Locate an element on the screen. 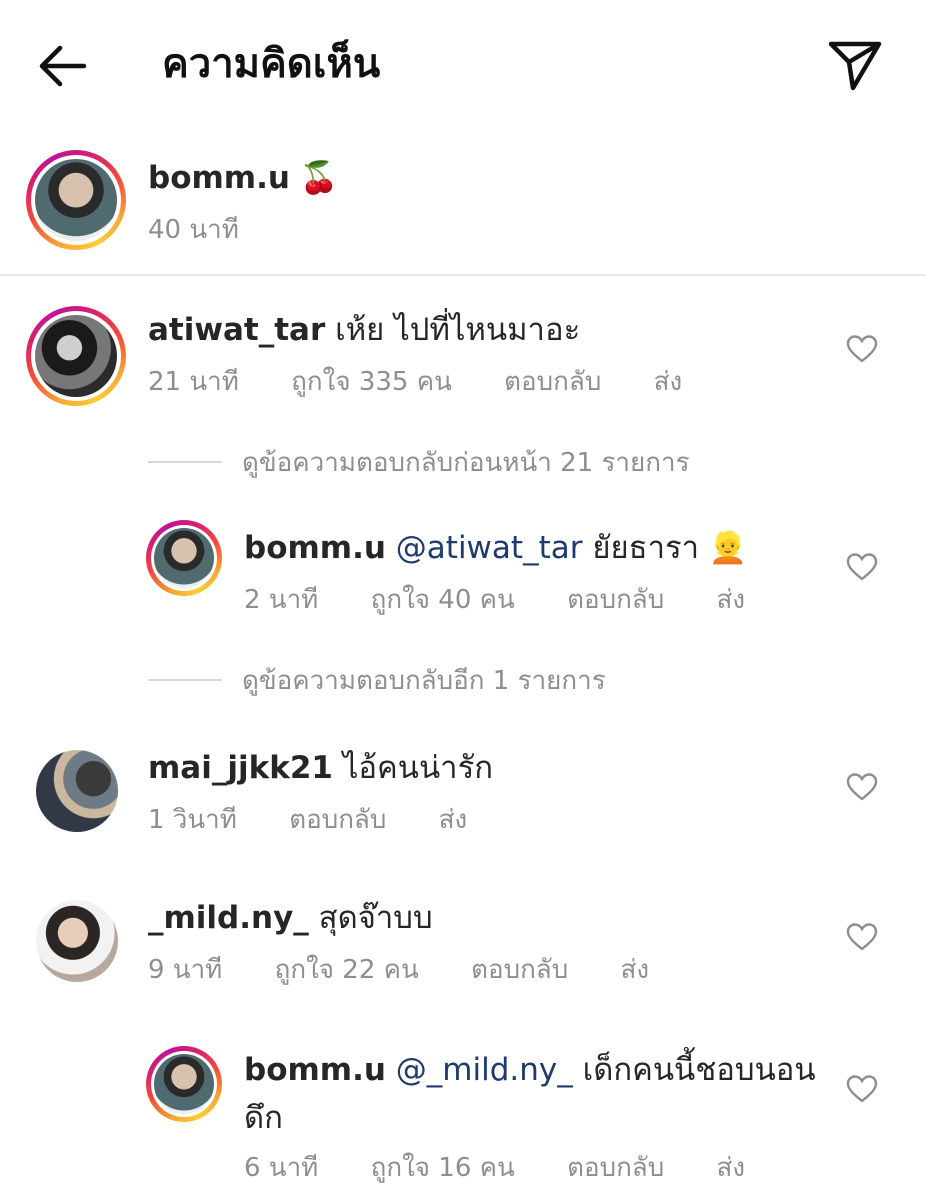 The height and width of the screenshot is (1200, 926). comment-meta: 1 วินาที ตอบกลับ ส่ง is located at coordinates (329, 820).